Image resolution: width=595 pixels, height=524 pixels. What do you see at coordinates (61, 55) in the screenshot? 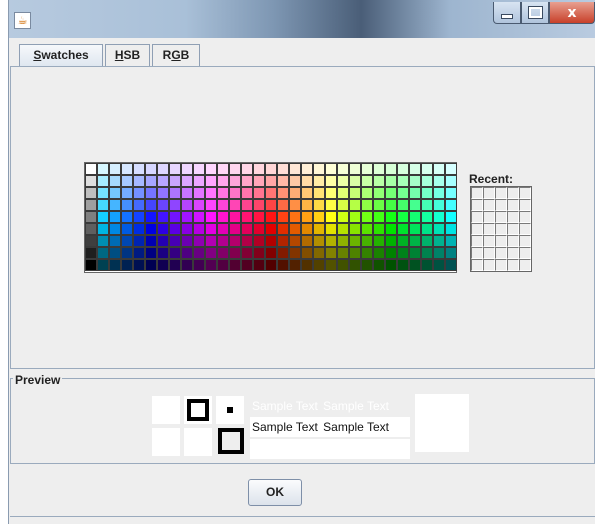
I see `tab-swatches: Swatches` at bounding box center [61, 55].